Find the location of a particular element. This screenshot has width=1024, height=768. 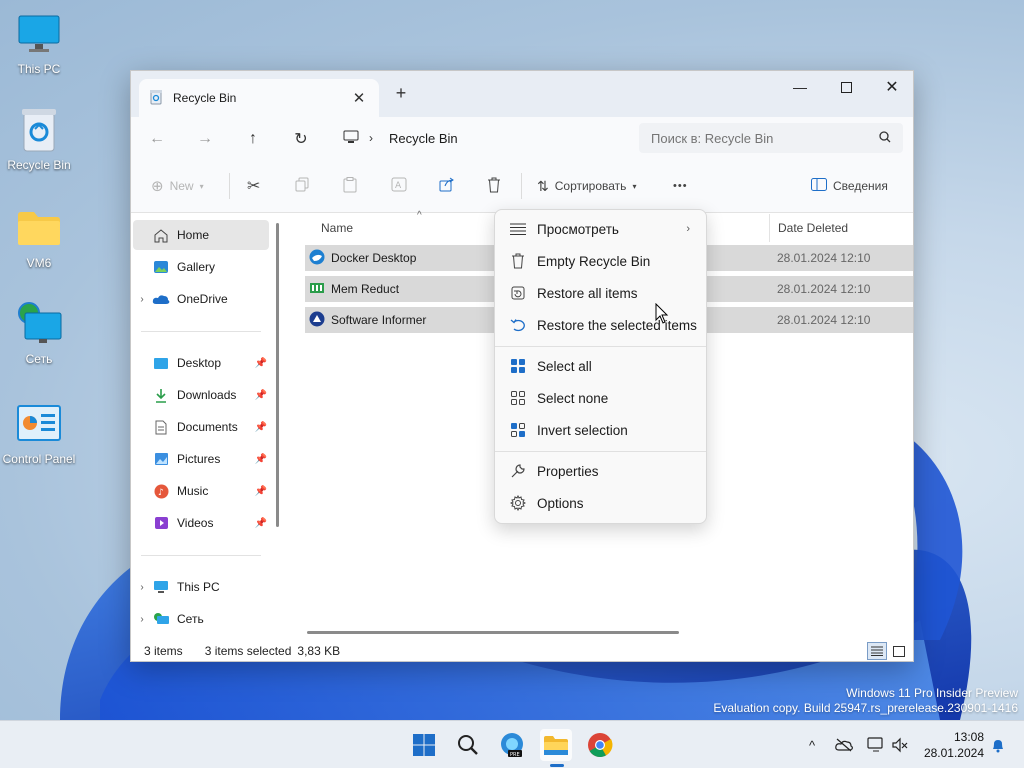

menu-separator is located at coordinates (600, 346).